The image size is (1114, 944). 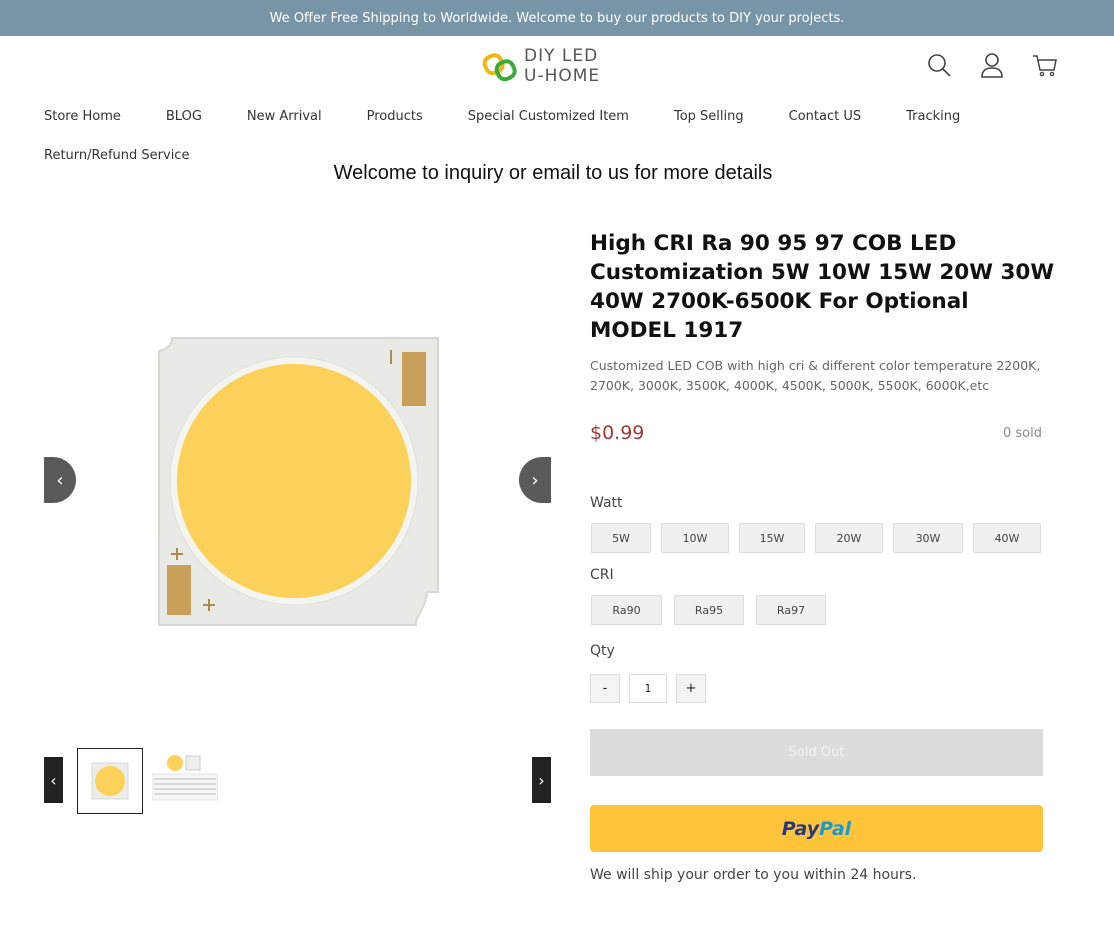 I want to click on sold-count: 0 sold, so click(x=1022, y=433).